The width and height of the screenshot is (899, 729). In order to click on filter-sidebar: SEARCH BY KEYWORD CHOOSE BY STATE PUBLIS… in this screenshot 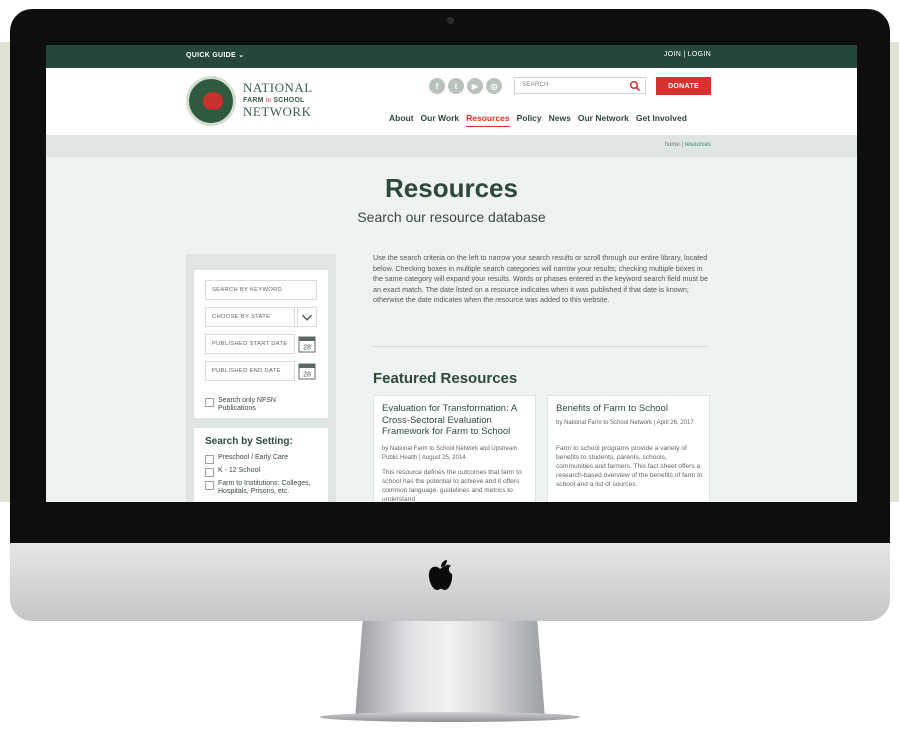, I will do `click(261, 378)`.